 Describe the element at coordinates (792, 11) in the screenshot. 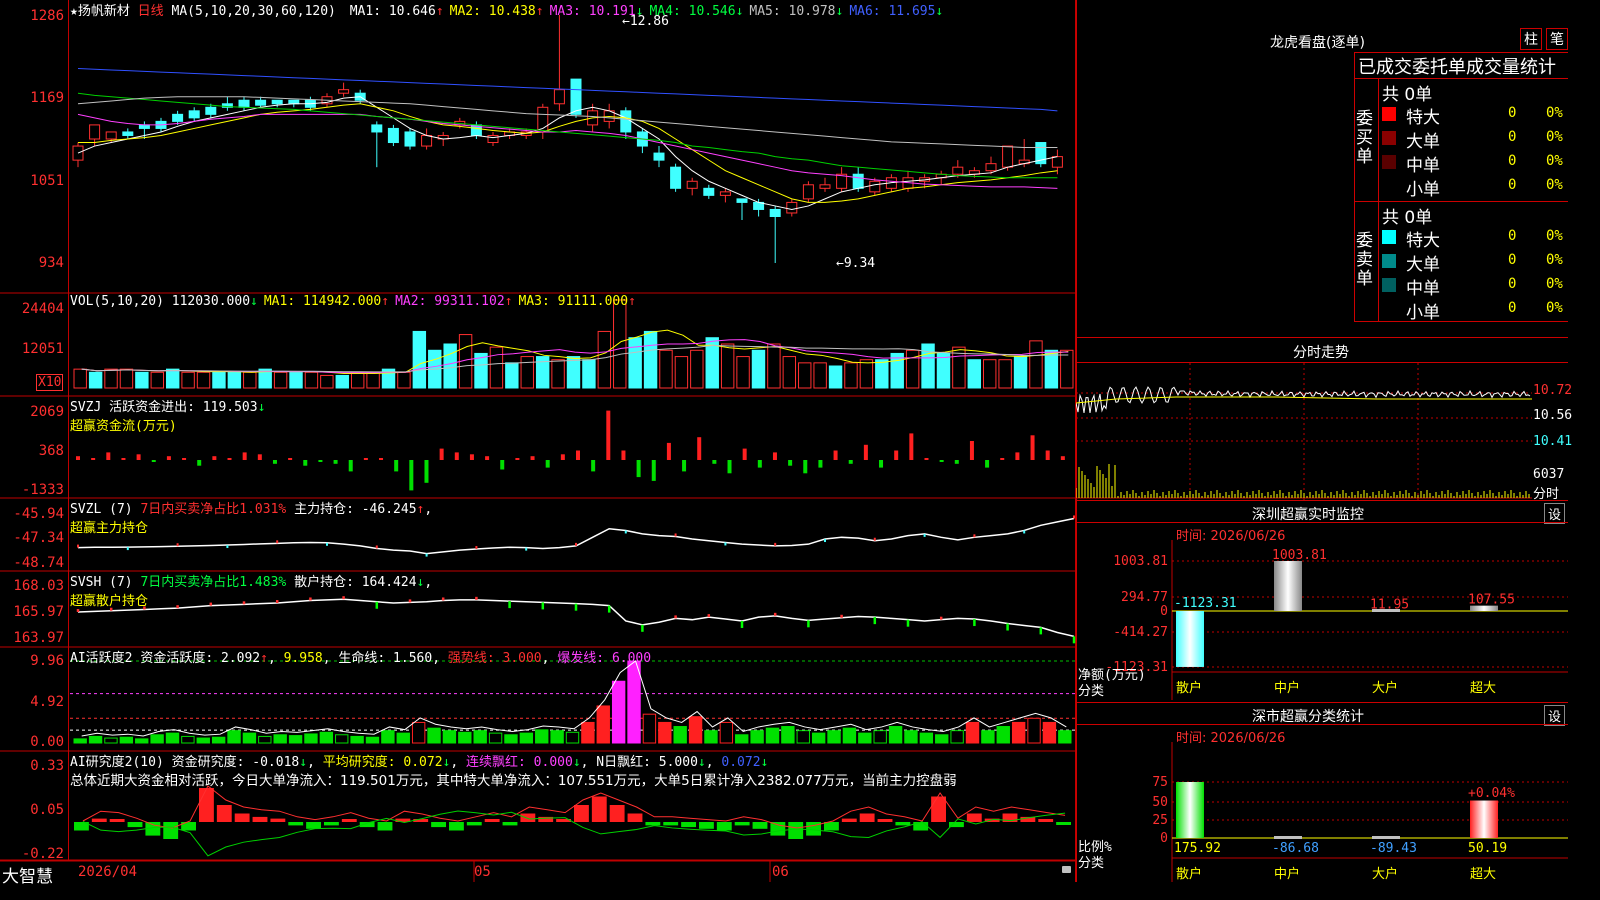

I see `ma-value-4: MA5: 10.978` at that location.